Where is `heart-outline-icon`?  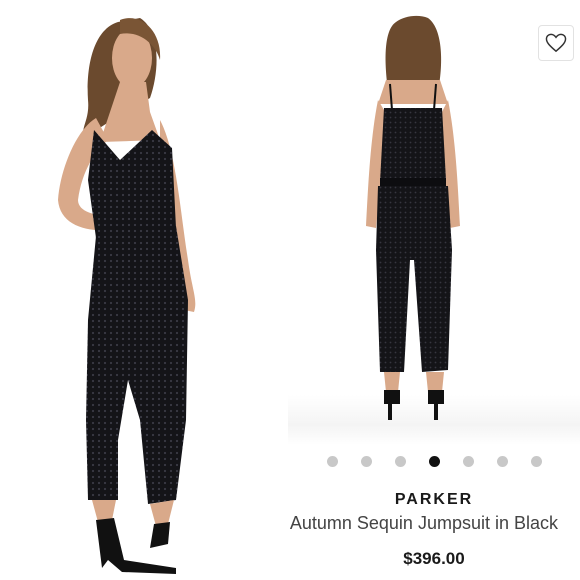
heart-outline-icon is located at coordinates (556, 43).